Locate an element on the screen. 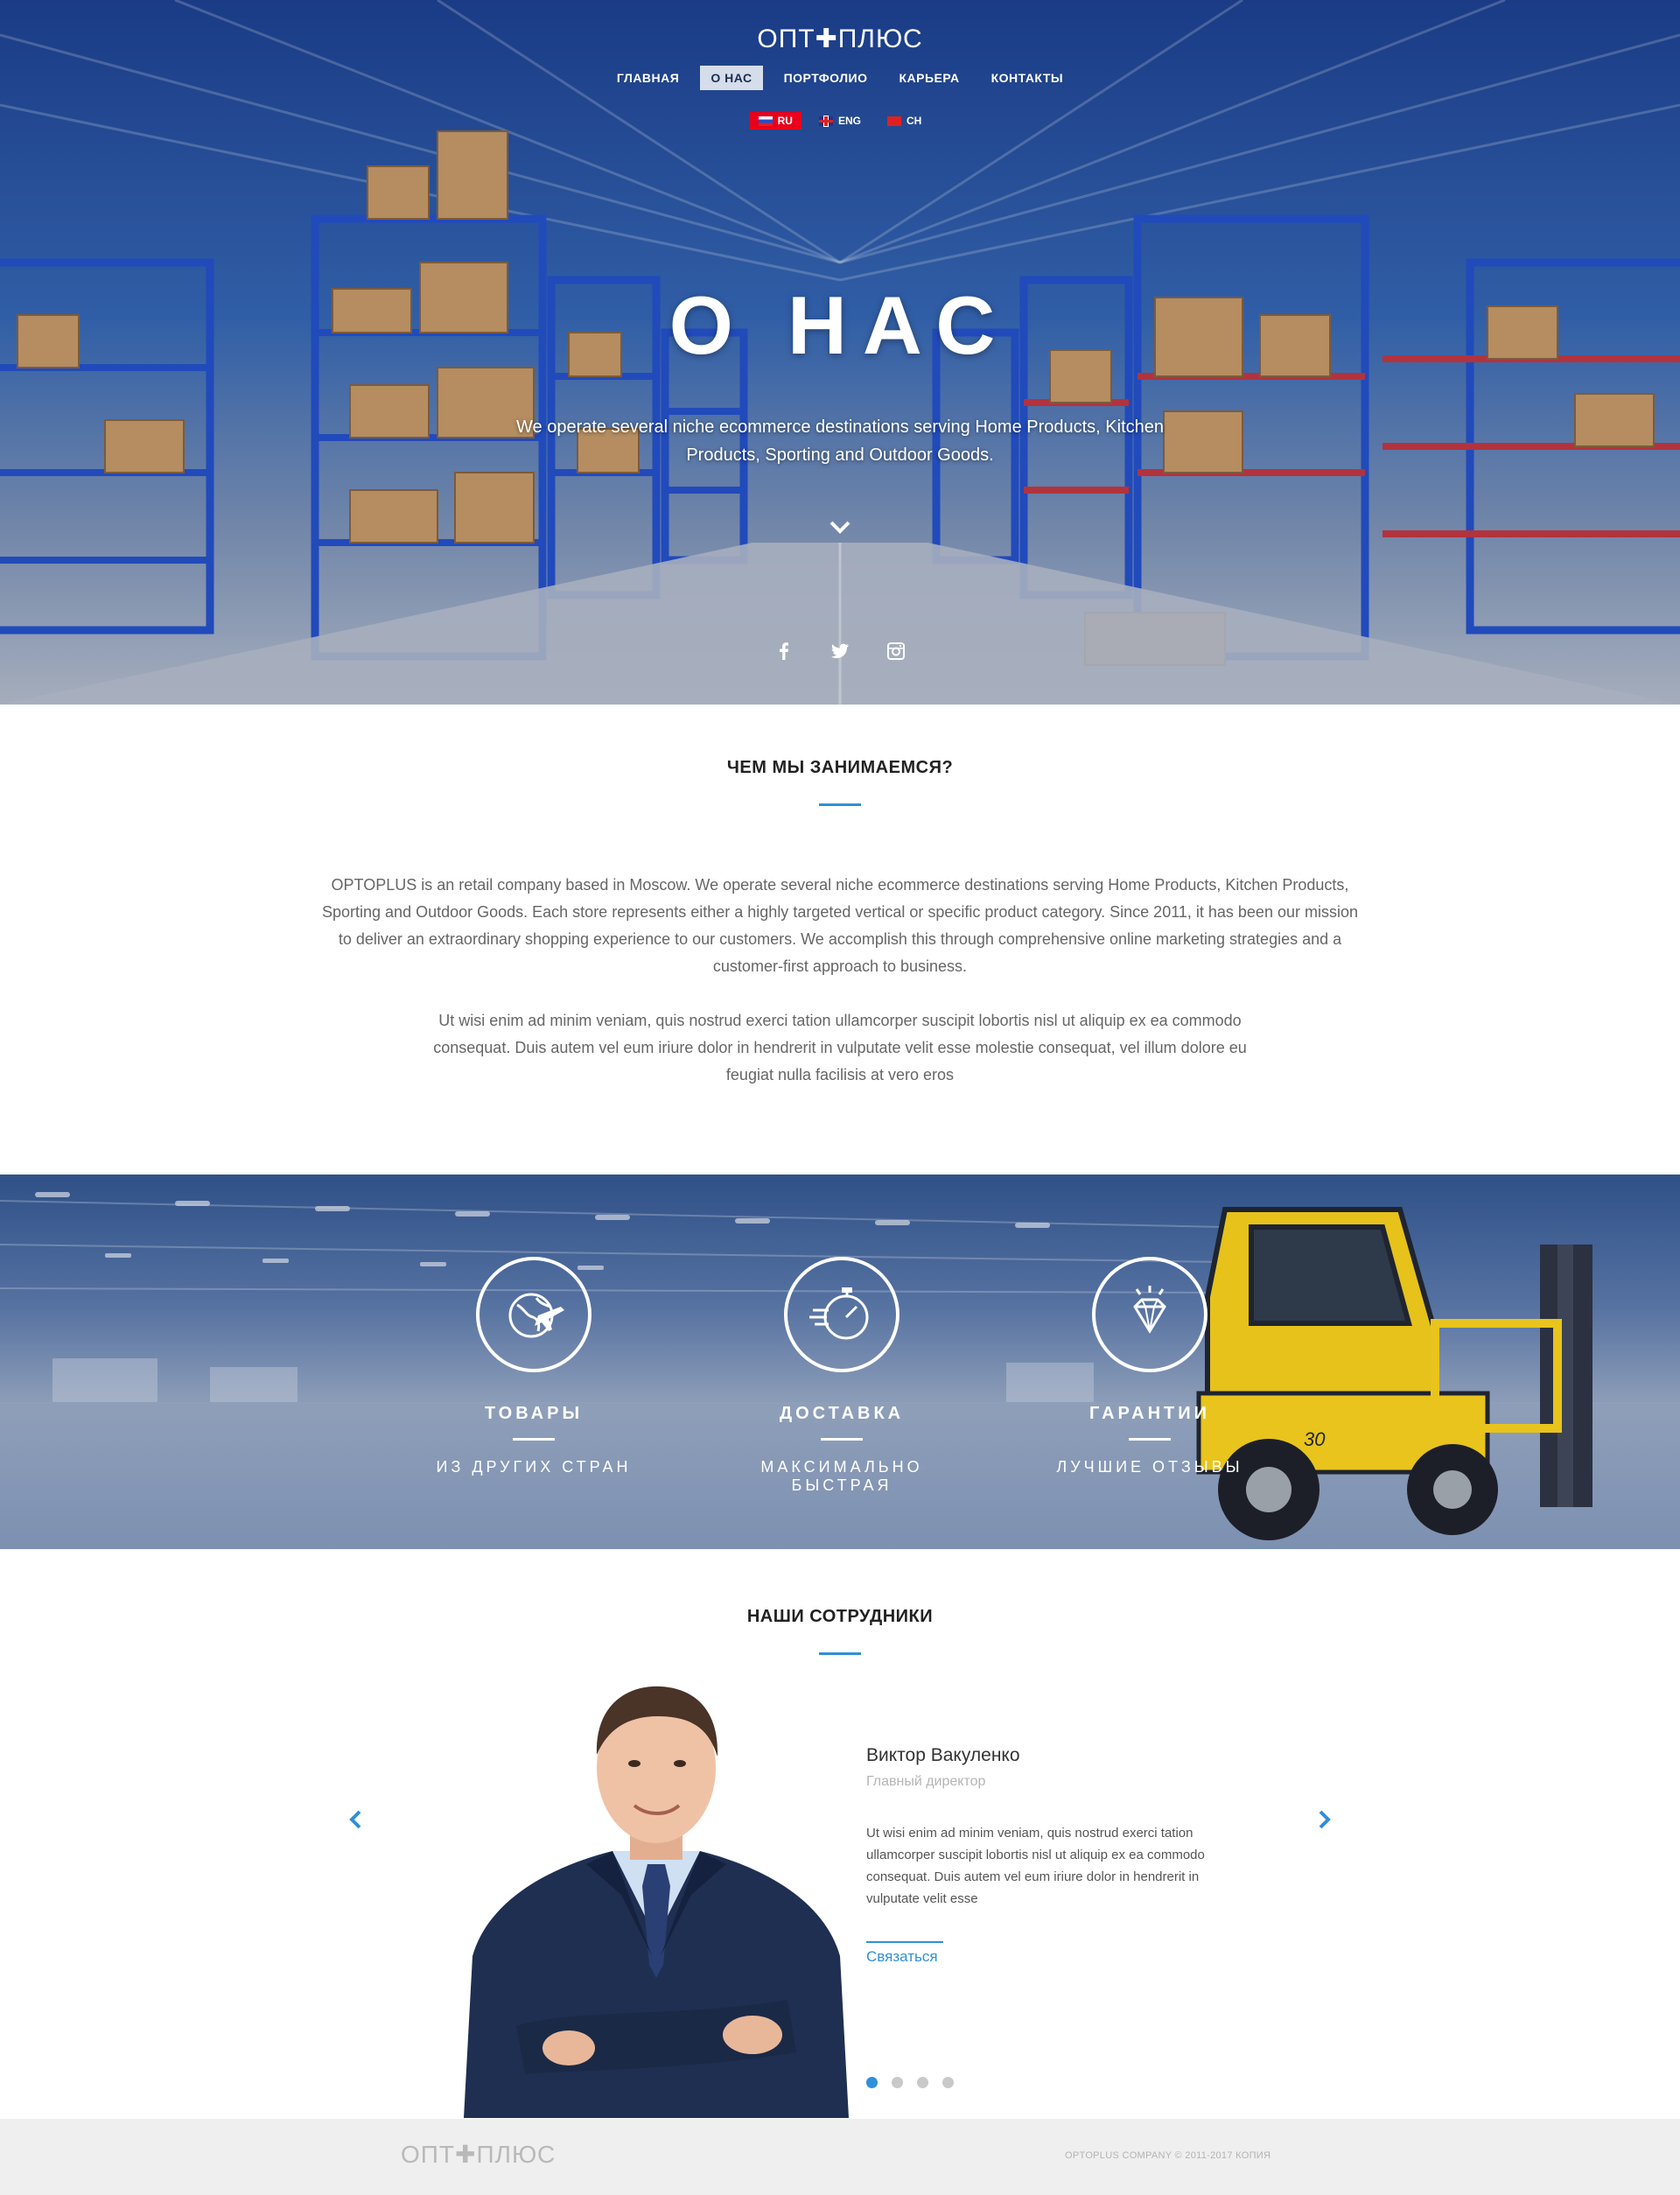  globe-plane-icon is located at coordinates (536, 1316).